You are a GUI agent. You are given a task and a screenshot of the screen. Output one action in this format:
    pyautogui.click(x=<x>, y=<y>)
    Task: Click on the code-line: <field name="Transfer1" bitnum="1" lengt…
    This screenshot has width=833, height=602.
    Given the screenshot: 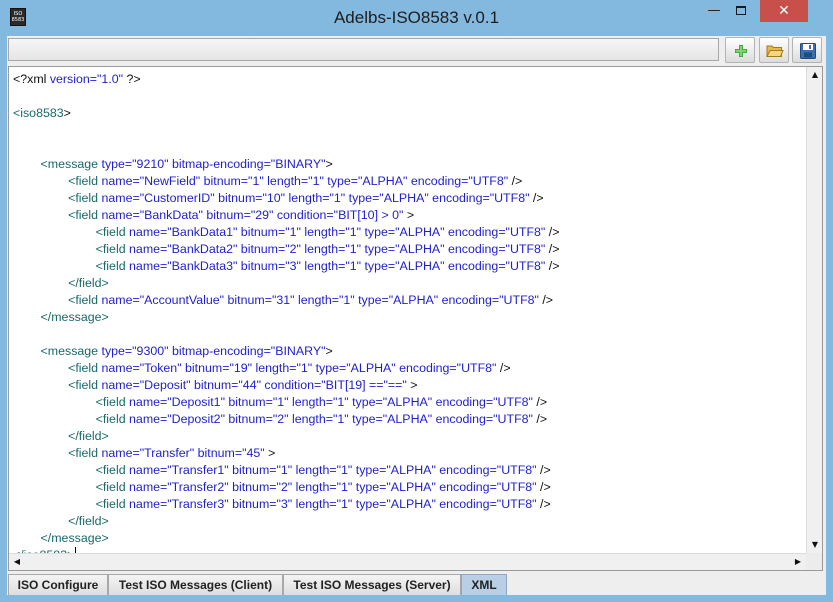 What is the action you would take?
    pyautogui.click(x=323, y=470)
    